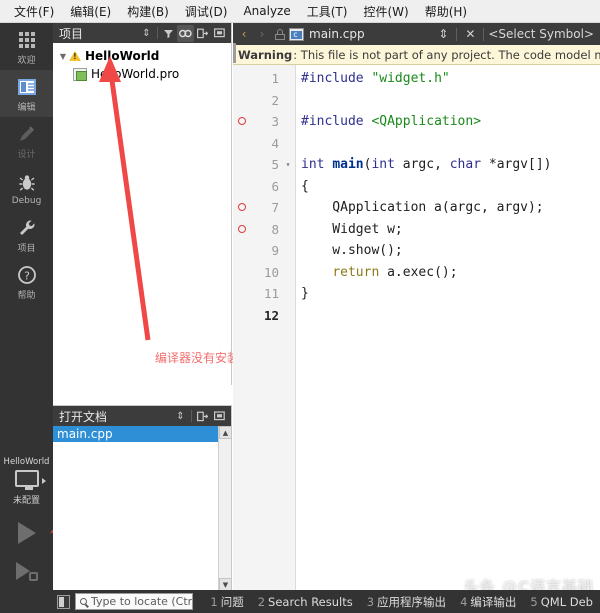  I want to click on activity-item-欢迎: 欢迎, so click(26, 46).